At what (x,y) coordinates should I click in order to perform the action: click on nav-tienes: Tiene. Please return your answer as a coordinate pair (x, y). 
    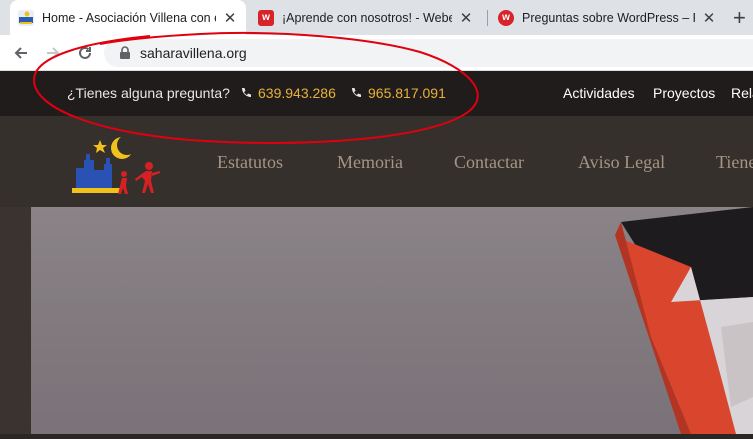
    Looking at the image, I should click on (734, 162).